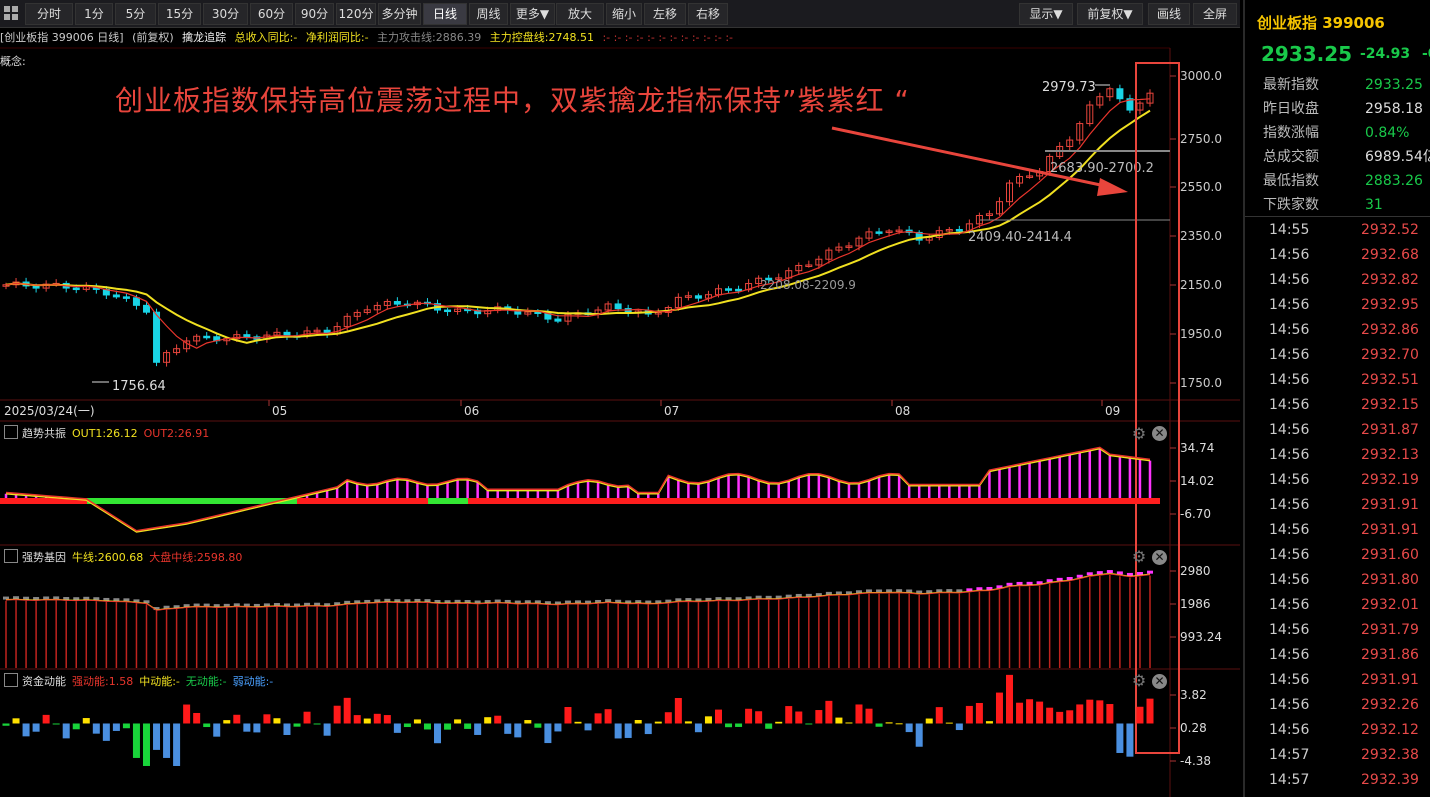 This screenshot has height=797, width=1430. What do you see at coordinates (1394, 109) in the screenshot?
I see `quote-stat-value: 2958.18` at bounding box center [1394, 109].